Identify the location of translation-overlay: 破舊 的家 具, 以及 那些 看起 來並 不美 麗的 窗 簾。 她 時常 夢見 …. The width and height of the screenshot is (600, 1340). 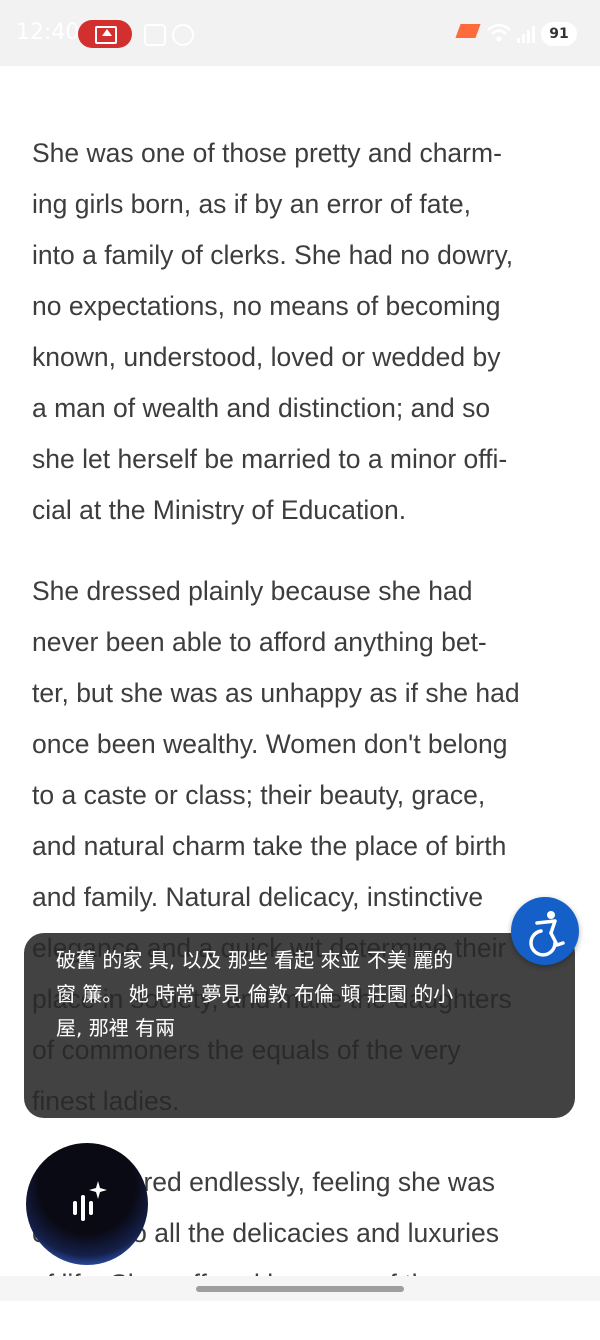
(299, 1025).